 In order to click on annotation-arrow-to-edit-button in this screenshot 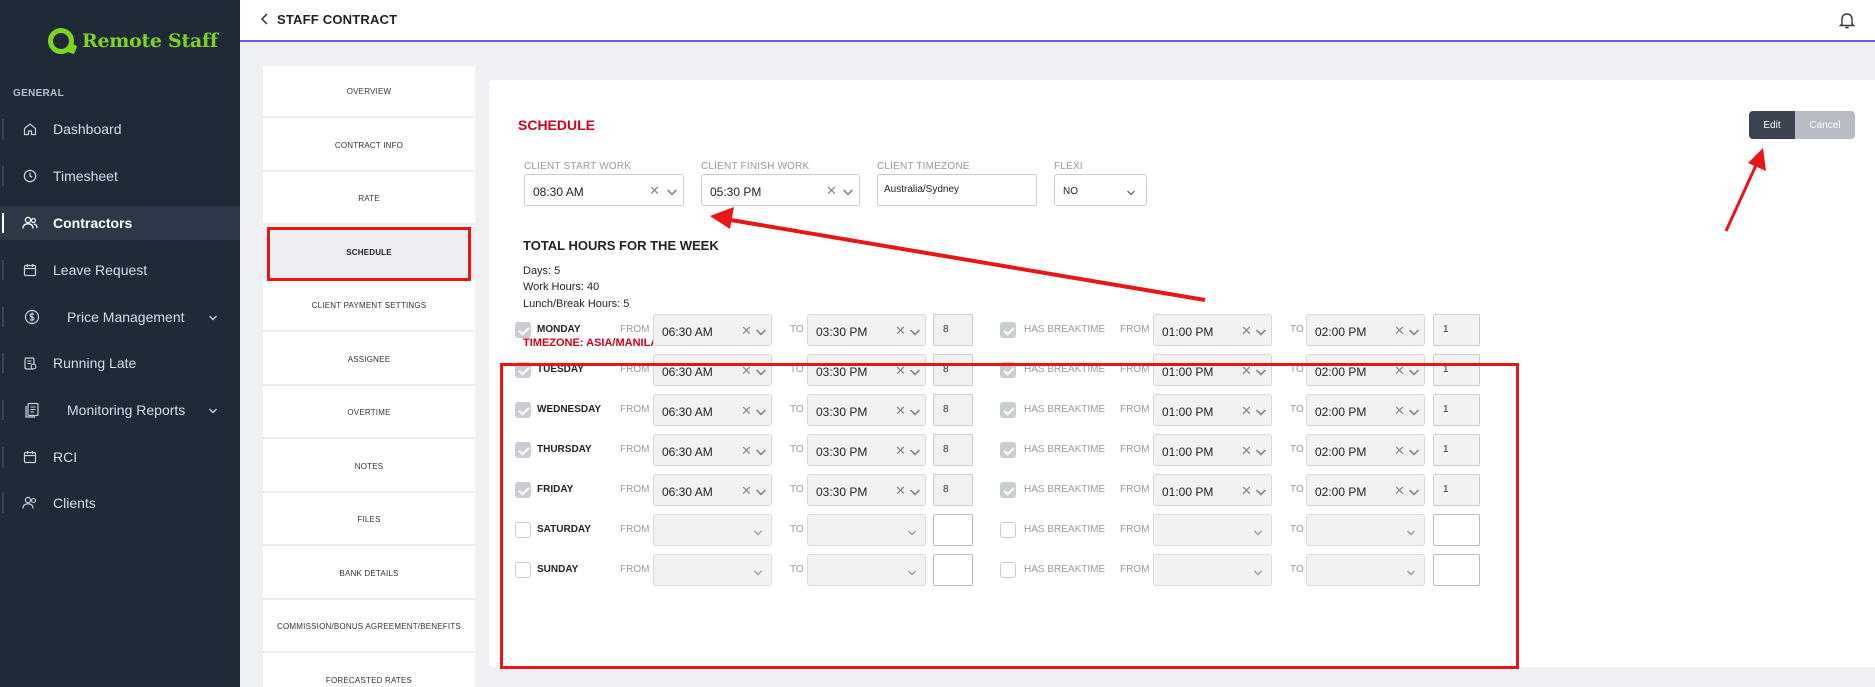, I will do `click(1745, 190)`.